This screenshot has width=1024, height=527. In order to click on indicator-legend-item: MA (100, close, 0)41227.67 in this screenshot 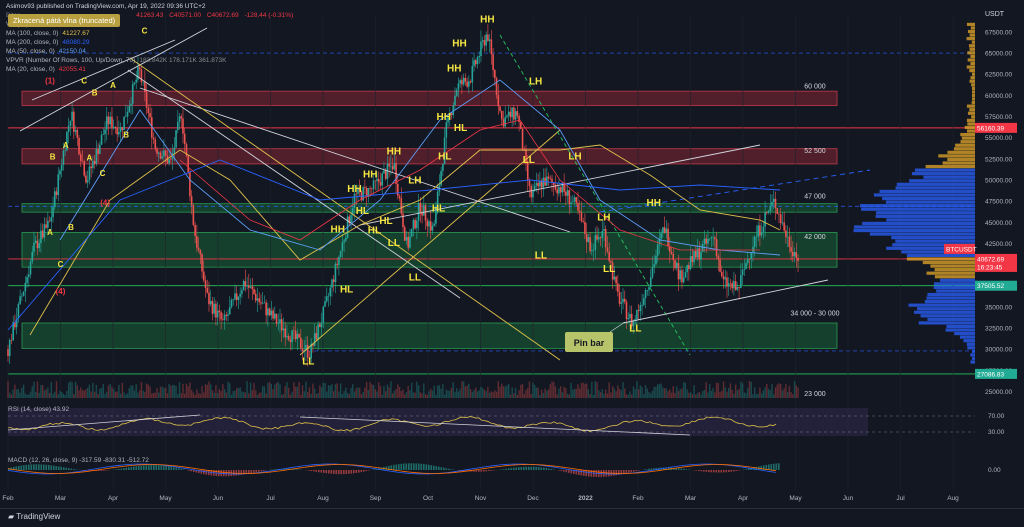, I will do `click(50, 33)`.